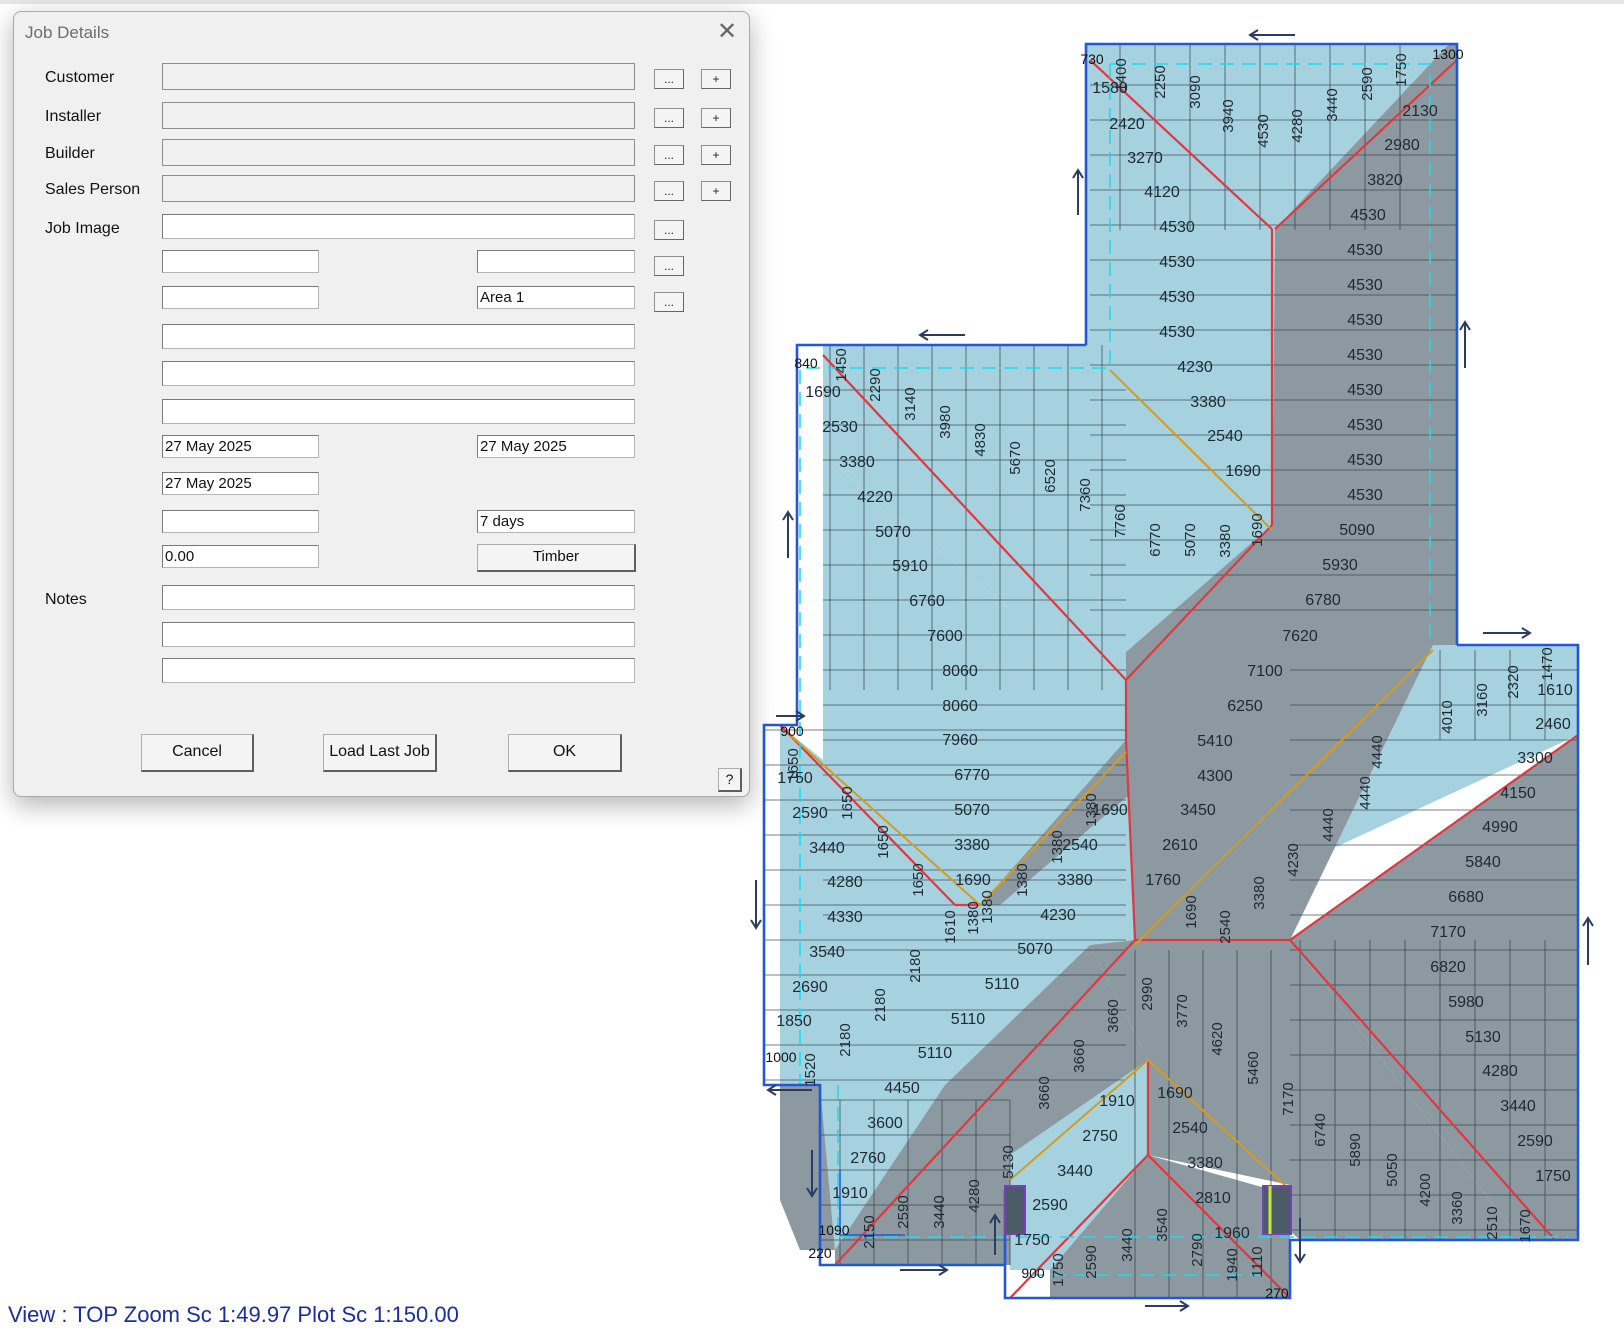  I want to click on dimension-label: 3660, so click(1079, 1055).